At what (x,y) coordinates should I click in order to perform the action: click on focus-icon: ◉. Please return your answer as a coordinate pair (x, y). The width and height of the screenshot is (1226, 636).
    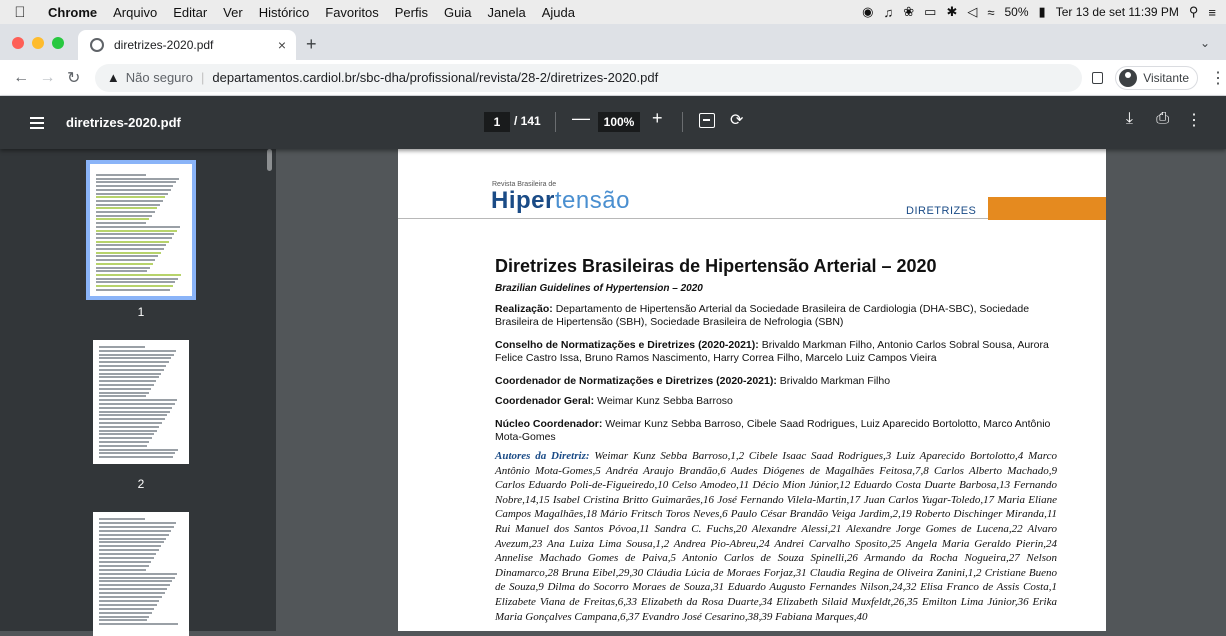
    Looking at the image, I should click on (867, 12).